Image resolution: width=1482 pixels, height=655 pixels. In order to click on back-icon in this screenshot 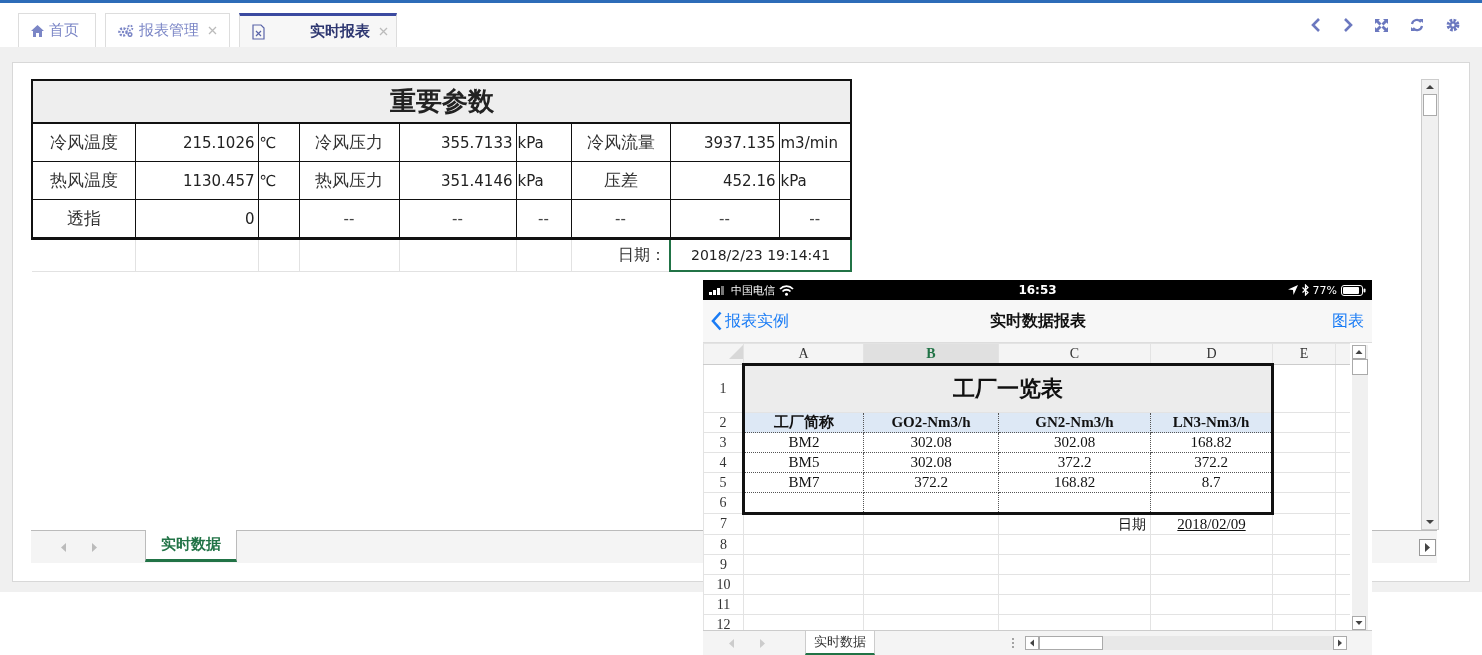, I will do `click(716, 321)`.